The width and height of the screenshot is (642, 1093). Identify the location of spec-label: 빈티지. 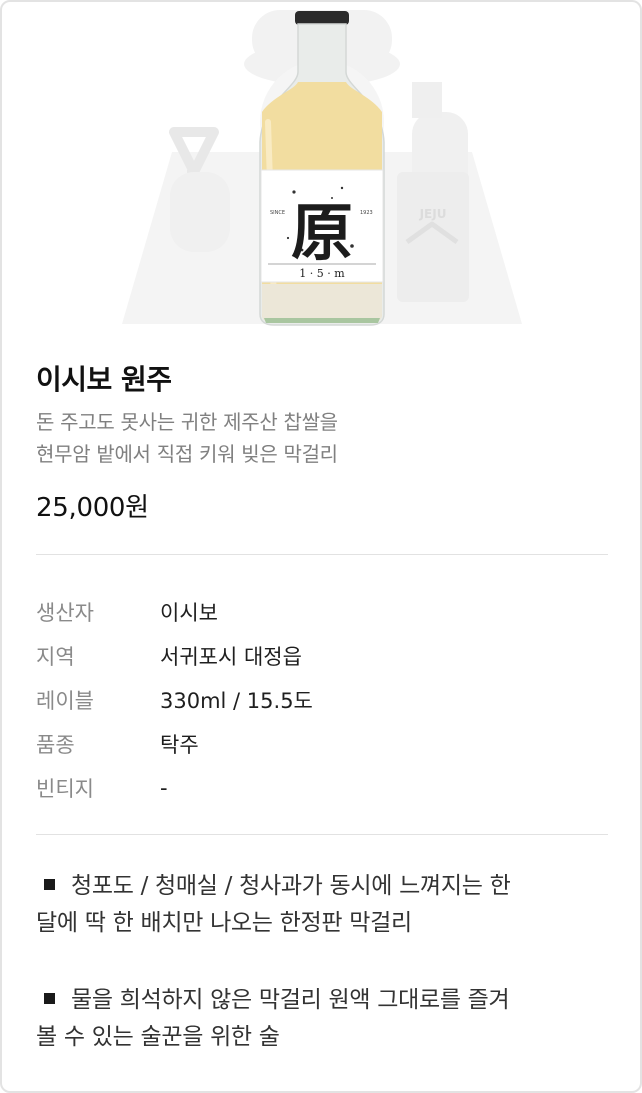
(65, 789).